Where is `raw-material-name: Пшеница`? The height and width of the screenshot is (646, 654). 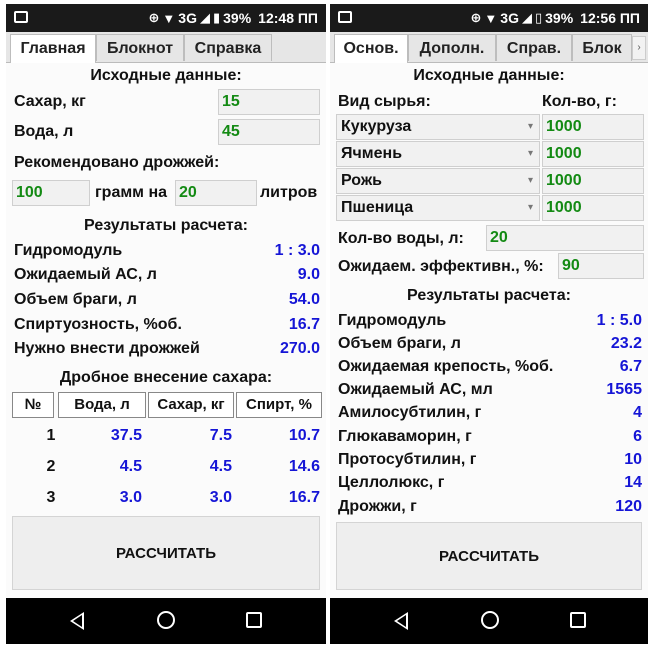
raw-material-name: Пшеница is located at coordinates (377, 207).